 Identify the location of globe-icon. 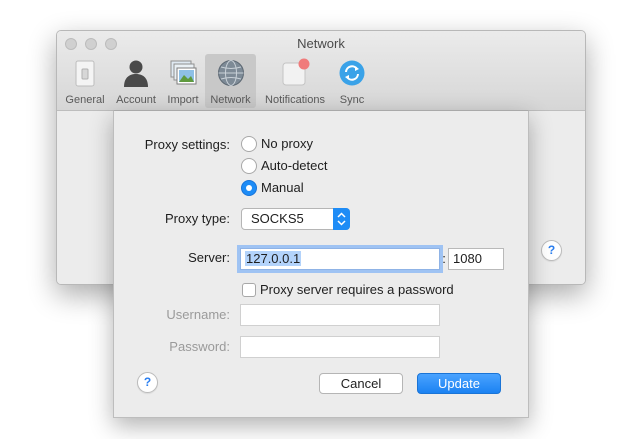
(230, 73).